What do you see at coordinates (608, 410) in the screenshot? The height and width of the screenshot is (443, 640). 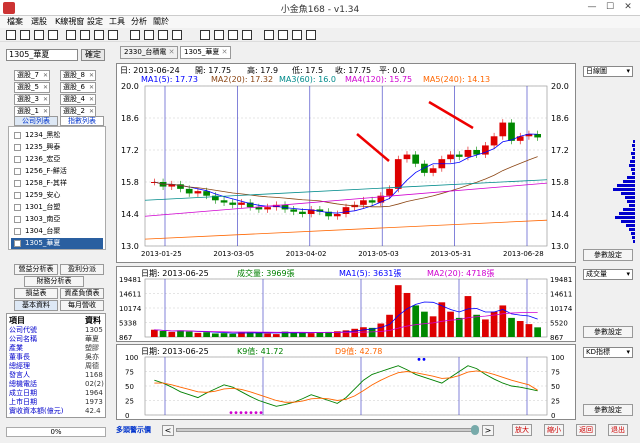 I see `indicator-param-button: 參數設定` at bounding box center [608, 410].